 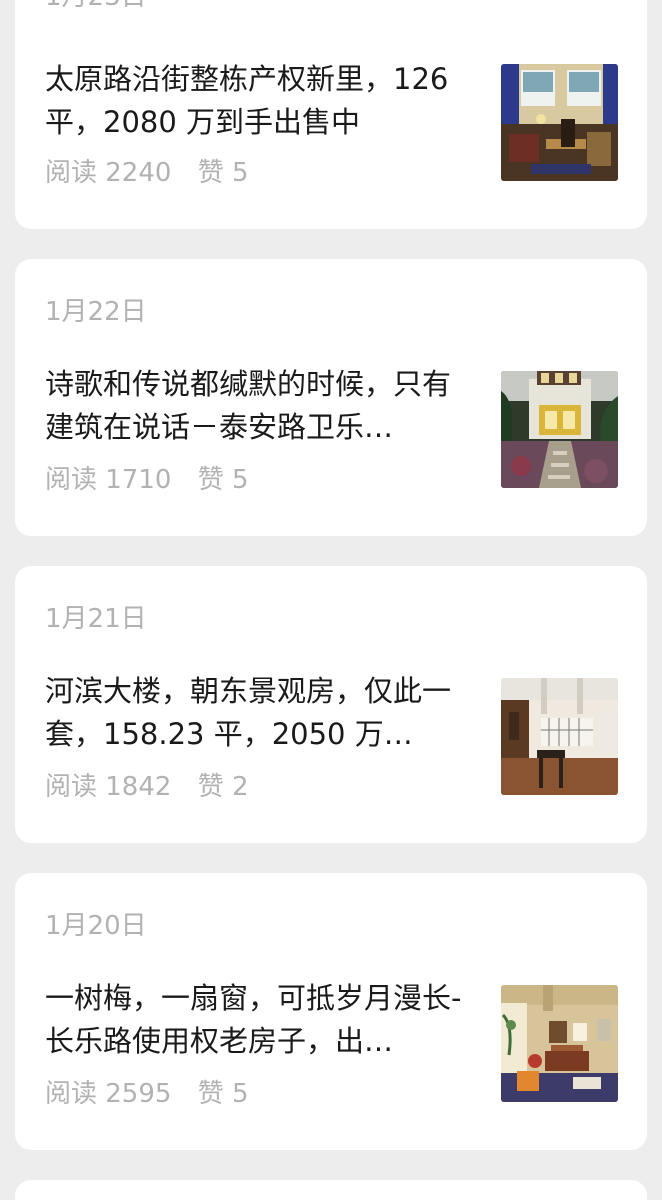 I want to click on house-exterior-photo-icon, so click(x=559, y=429).